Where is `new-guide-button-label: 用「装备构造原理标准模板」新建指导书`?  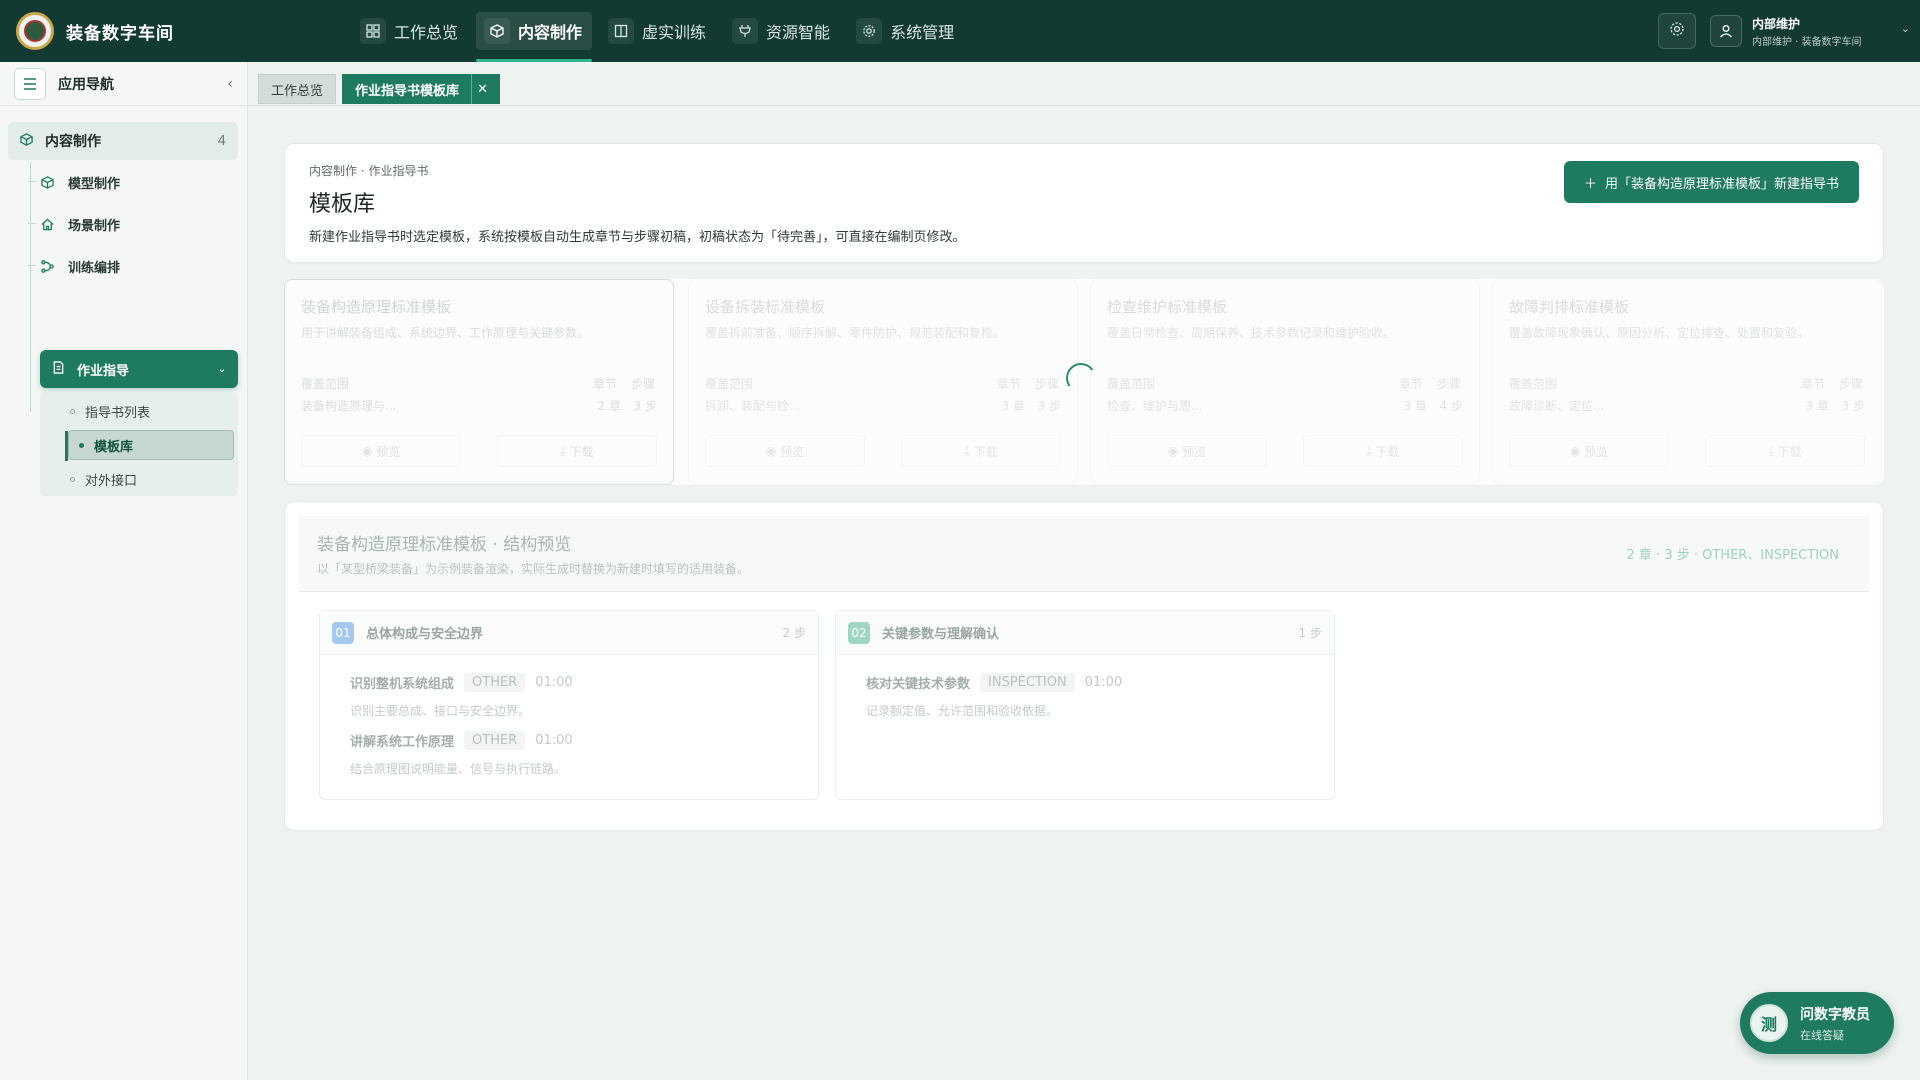
new-guide-button-label: 用「装备构造原理标准模板」新建指导书 is located at coordinates (1721, 184).